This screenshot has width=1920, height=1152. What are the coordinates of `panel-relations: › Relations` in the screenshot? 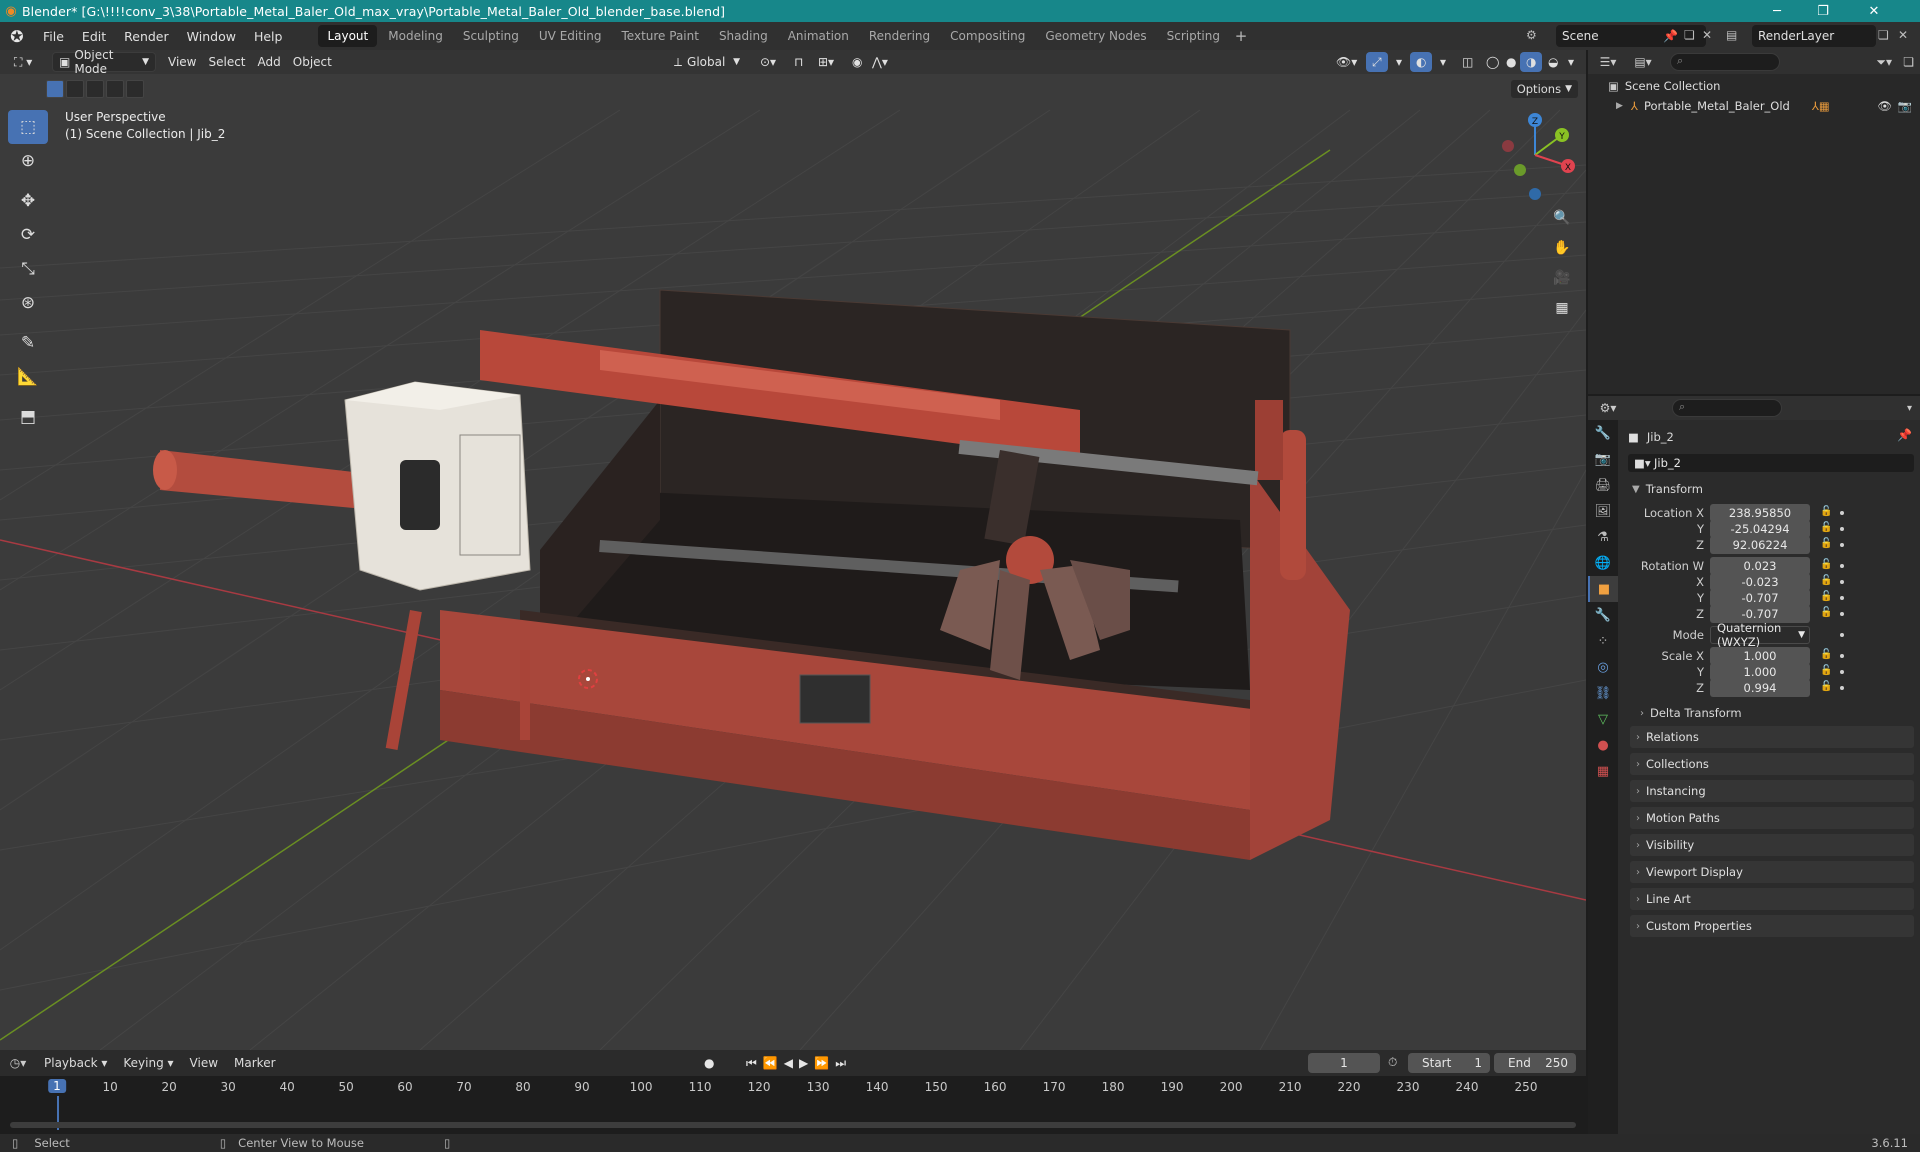 It's located at (1772, 737).